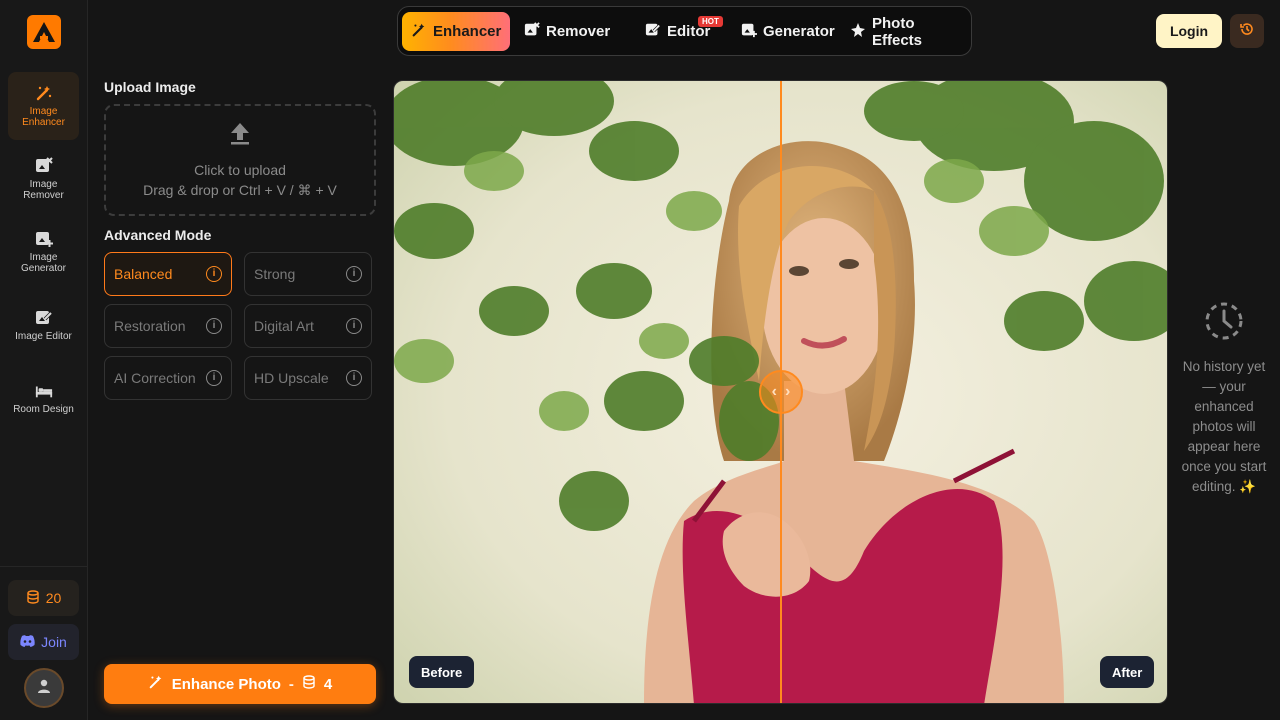  What do you see at coordinates (284, 326) in the screenshot?
I see `mode-label: Digital Art` at bounding box center [284, 326].